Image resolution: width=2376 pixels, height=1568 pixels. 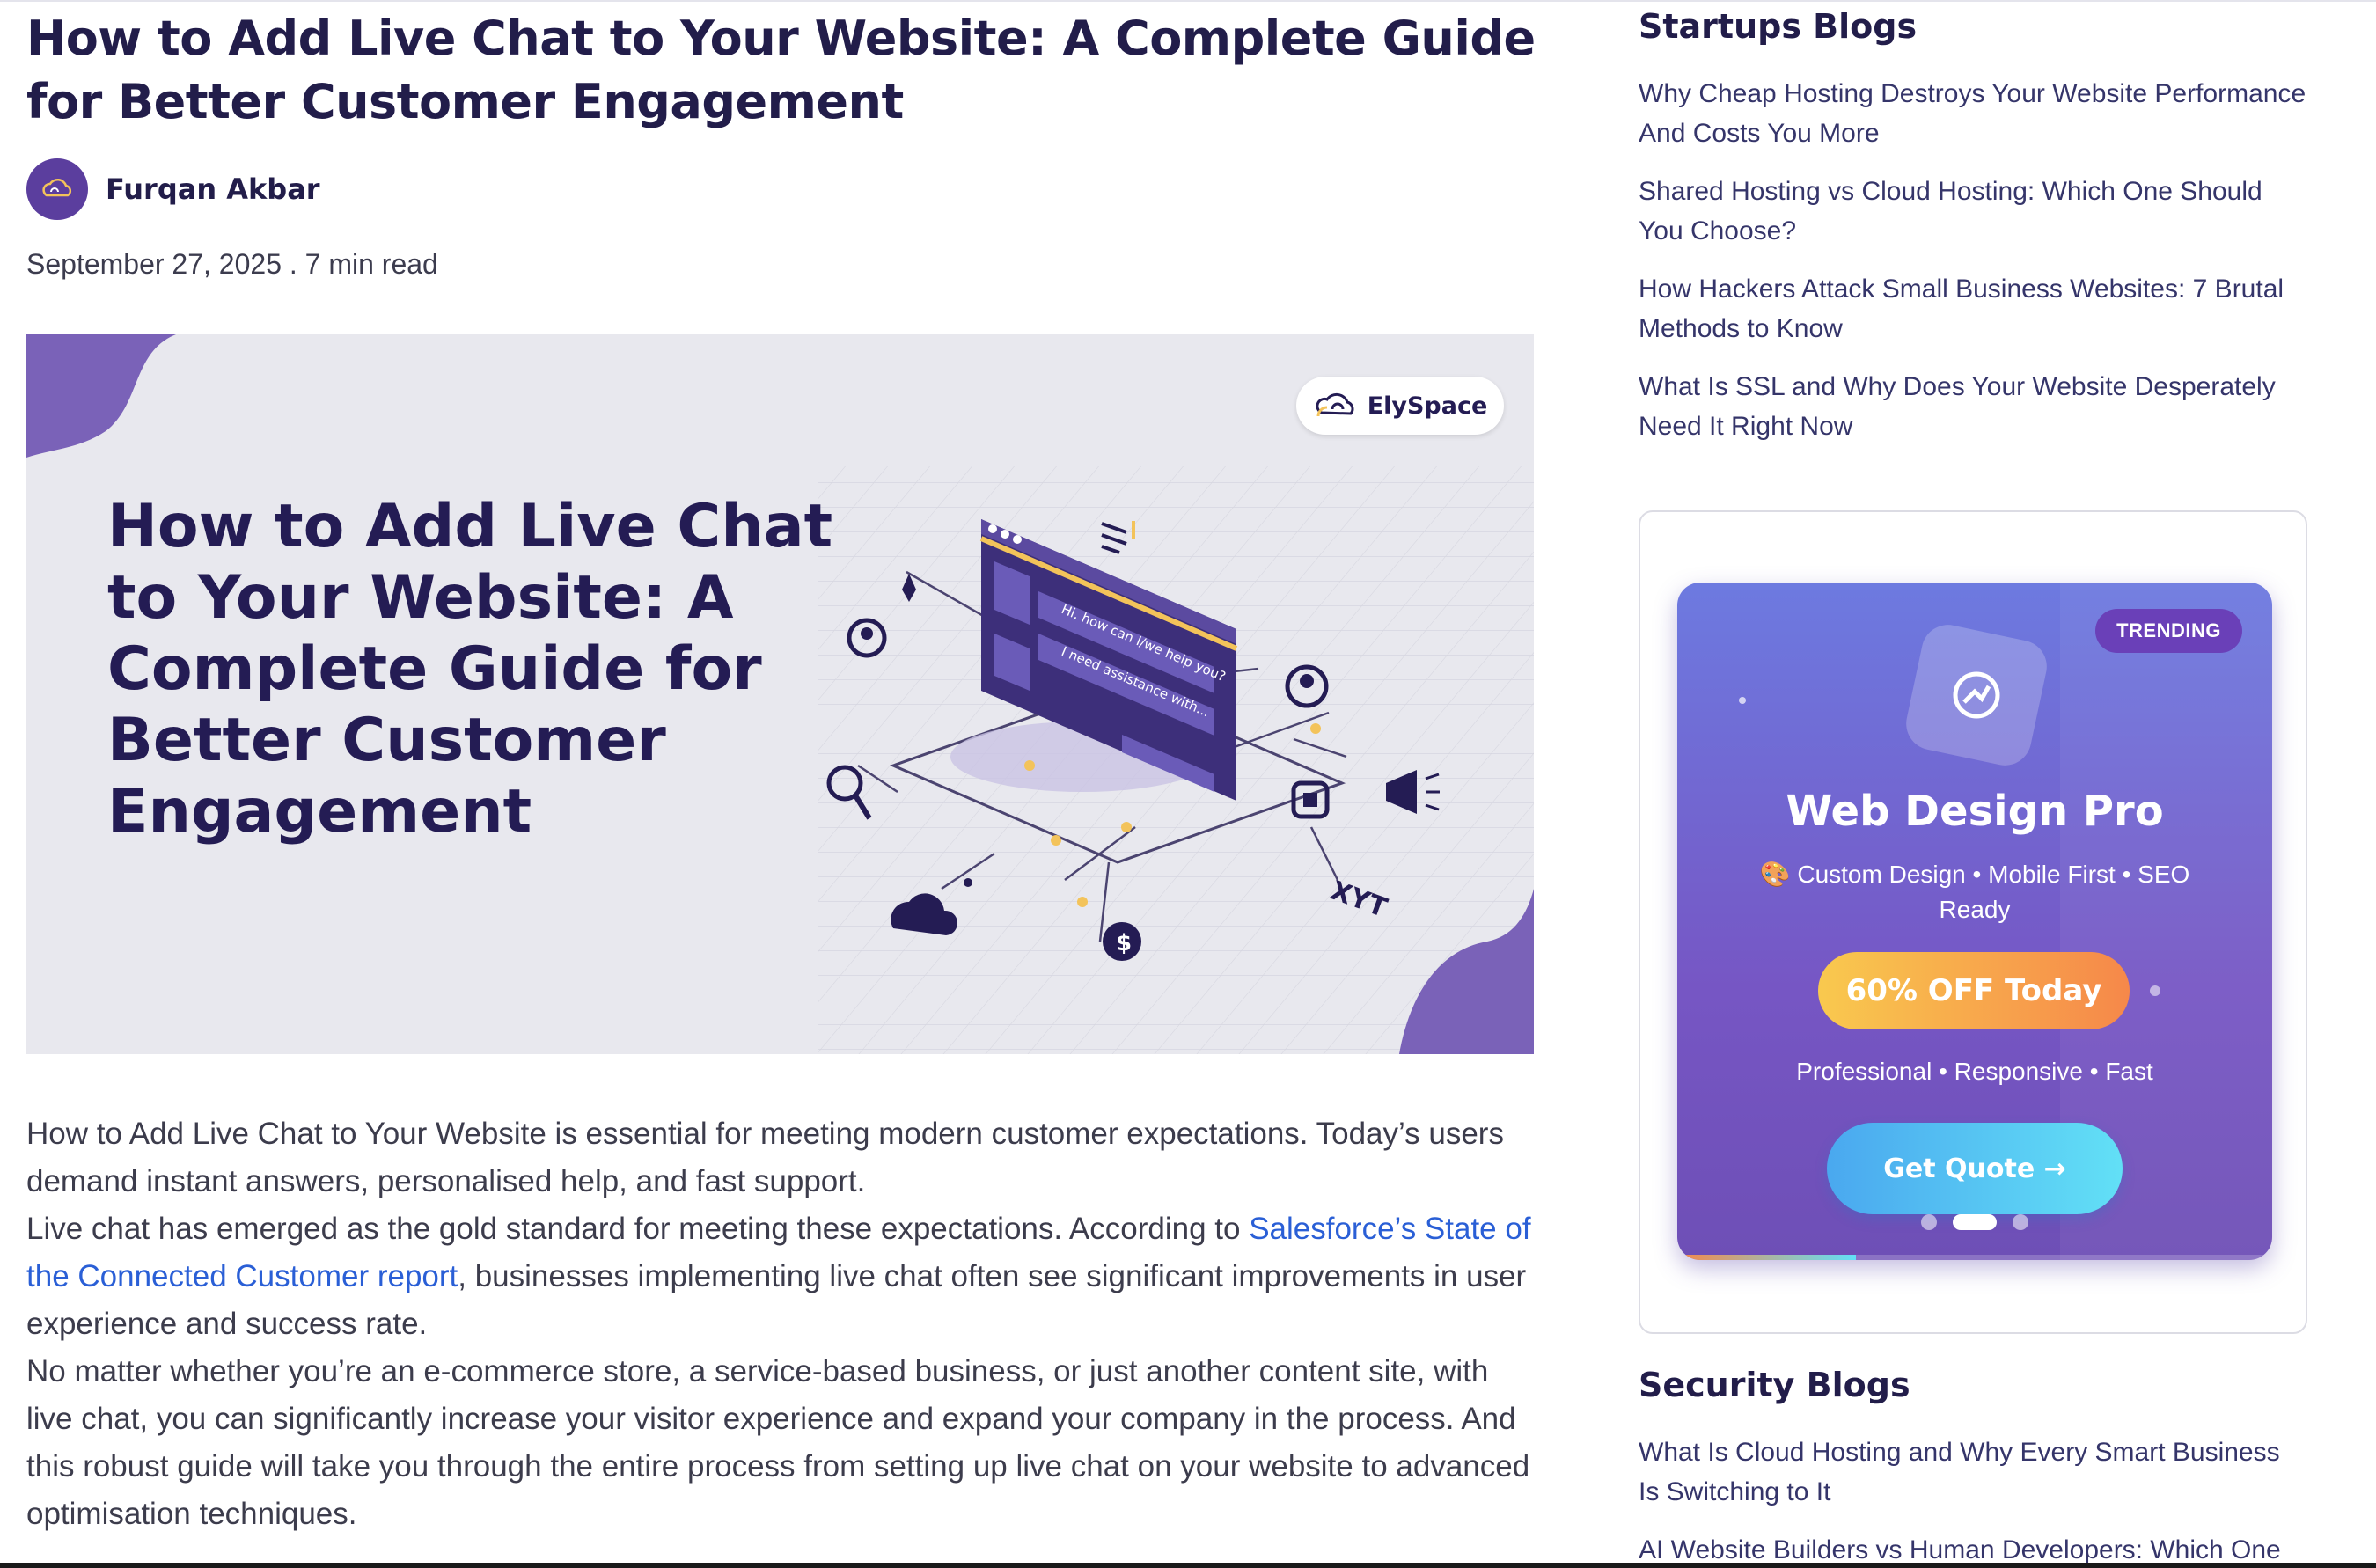 I want to click on brand-name: ElySpace, so click(x=1427, y=406).